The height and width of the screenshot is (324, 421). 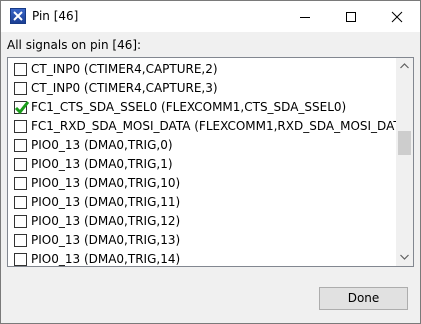 I want to click on signal-label: PIO0_13 (DMA0,TRIG,12), so click(x=106, y=221).